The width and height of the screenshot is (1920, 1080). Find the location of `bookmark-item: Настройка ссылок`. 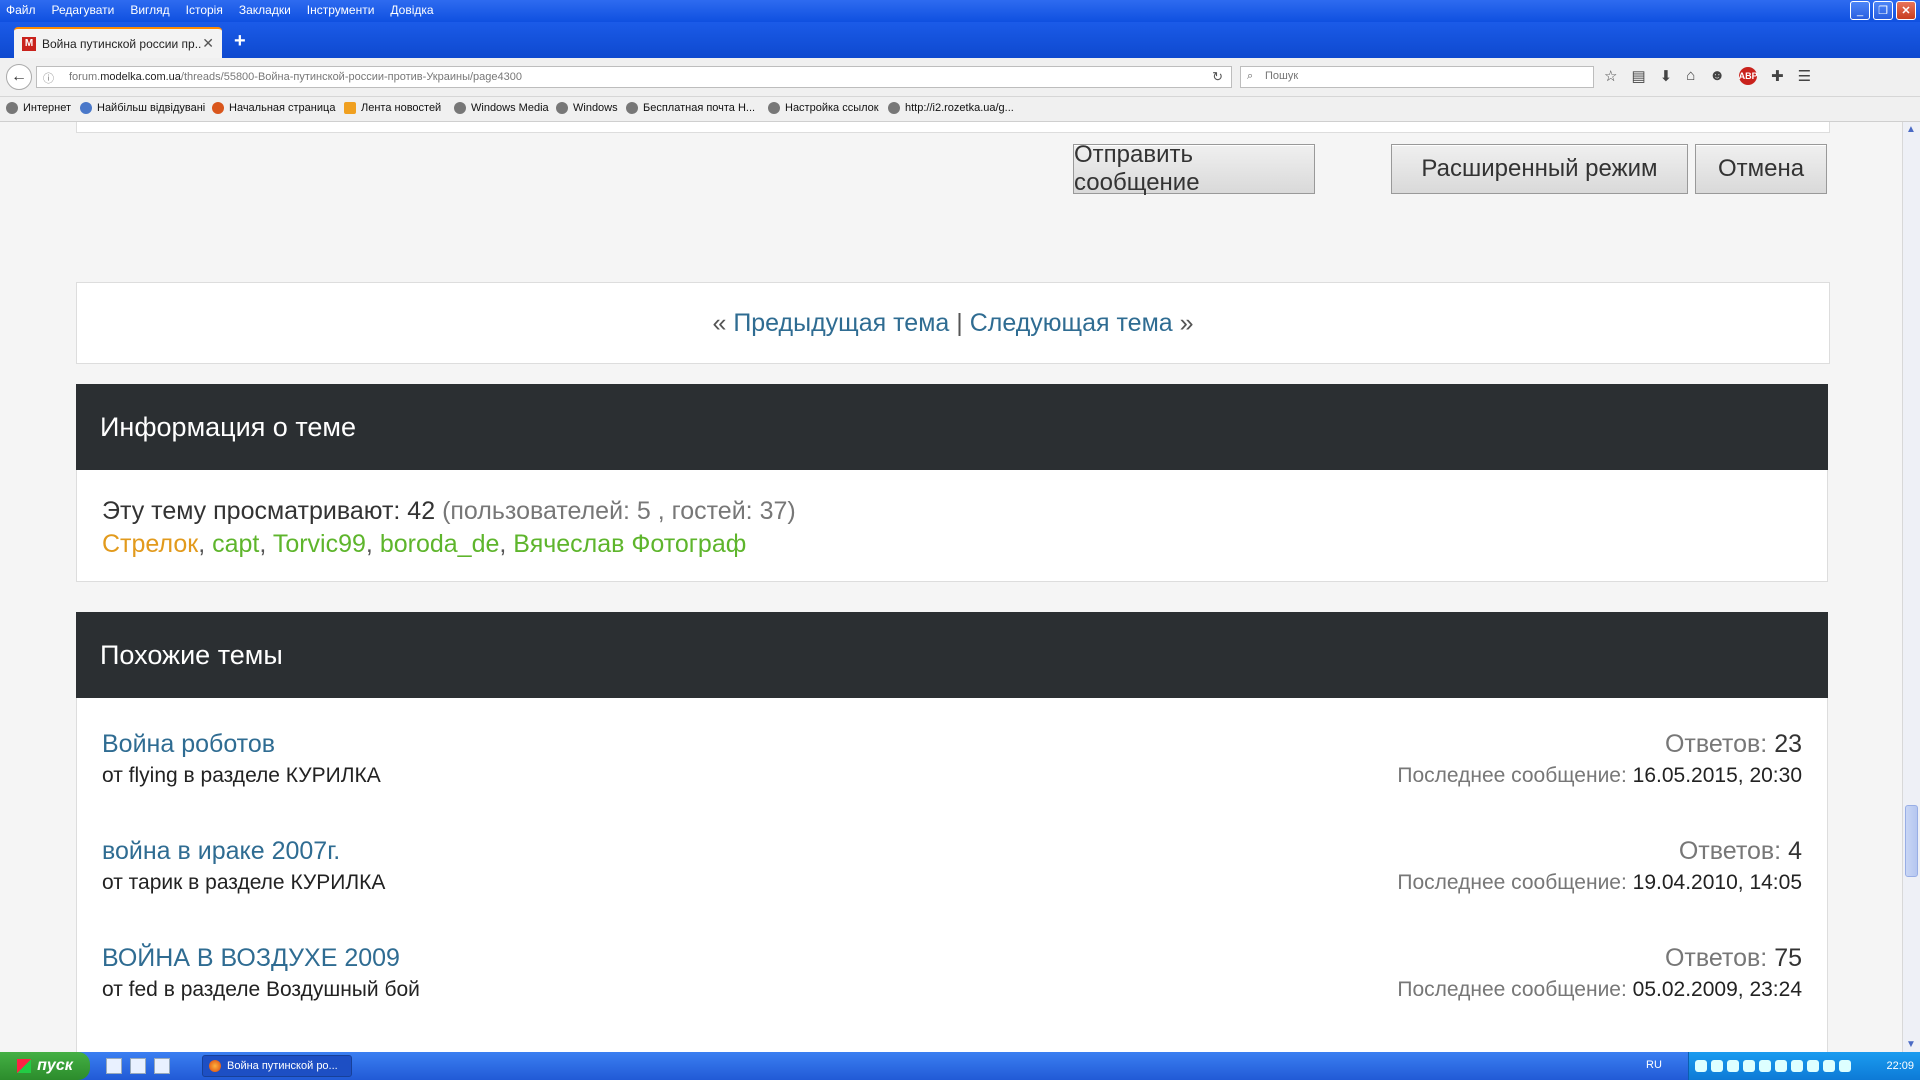

bookmark-item: Настройка ссылок is located at coordinates (823, 108).